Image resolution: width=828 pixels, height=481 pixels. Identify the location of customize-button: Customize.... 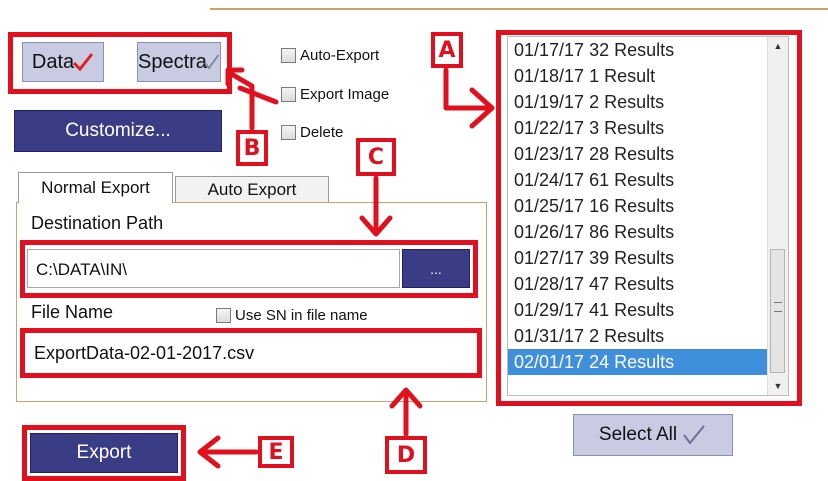
(118, 131).